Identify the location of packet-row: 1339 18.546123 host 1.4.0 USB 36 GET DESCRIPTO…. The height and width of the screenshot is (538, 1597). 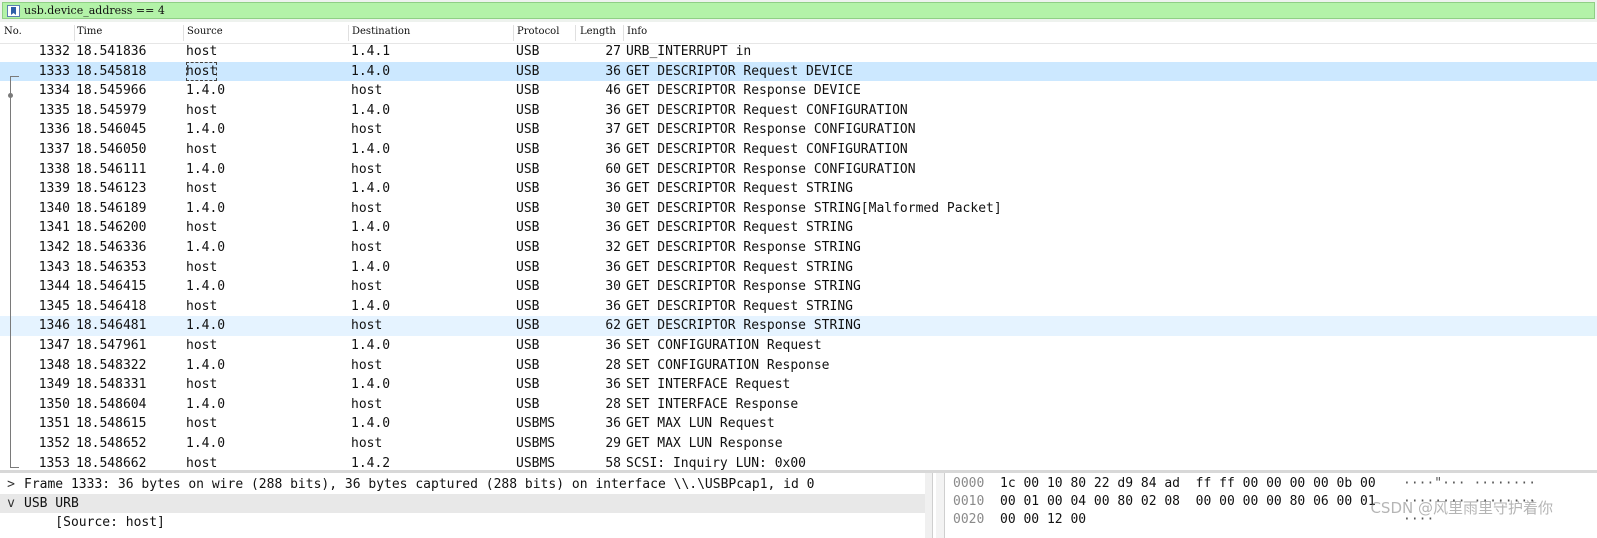
(798, 189).